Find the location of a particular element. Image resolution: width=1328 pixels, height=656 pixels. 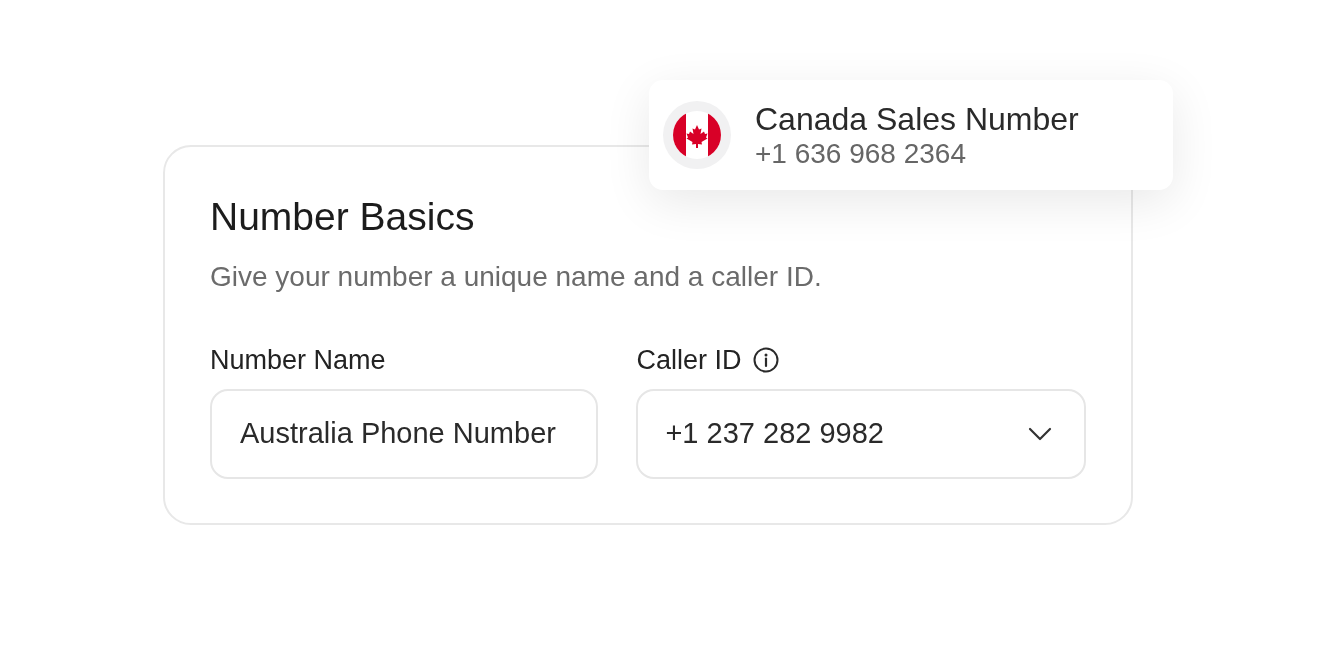

input-field: Australia Phone Number is located at coordinates (404, 434).